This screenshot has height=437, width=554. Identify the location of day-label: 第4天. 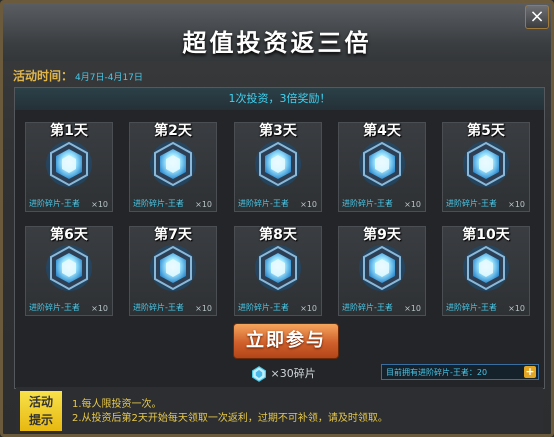
(382, 131).